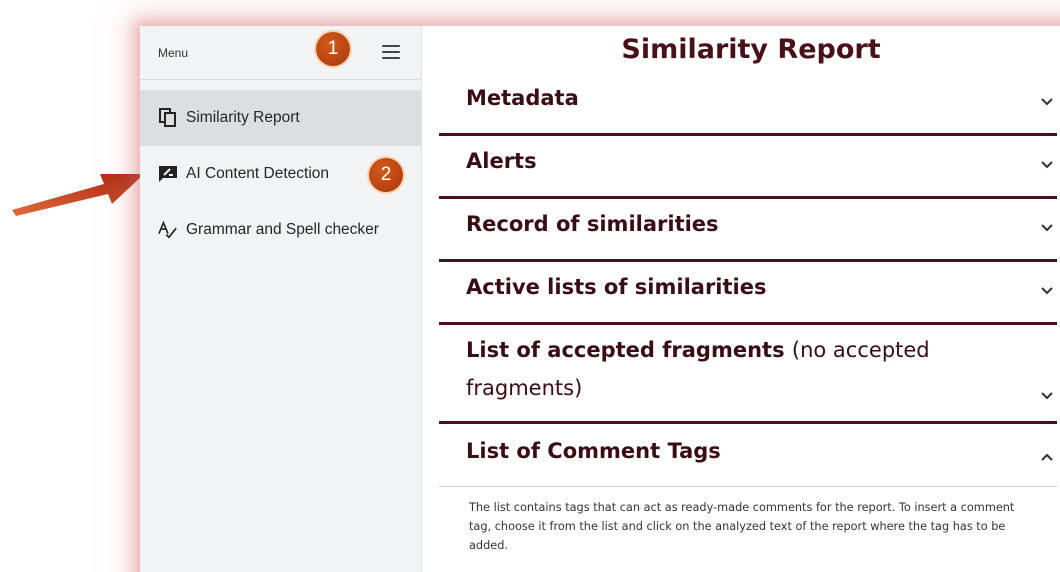 The image size is (1060, 572). What do you see at coordinates (168, 174) in the screenshot?
I see `ai-comment-icon` at bounding box center [168, 174].